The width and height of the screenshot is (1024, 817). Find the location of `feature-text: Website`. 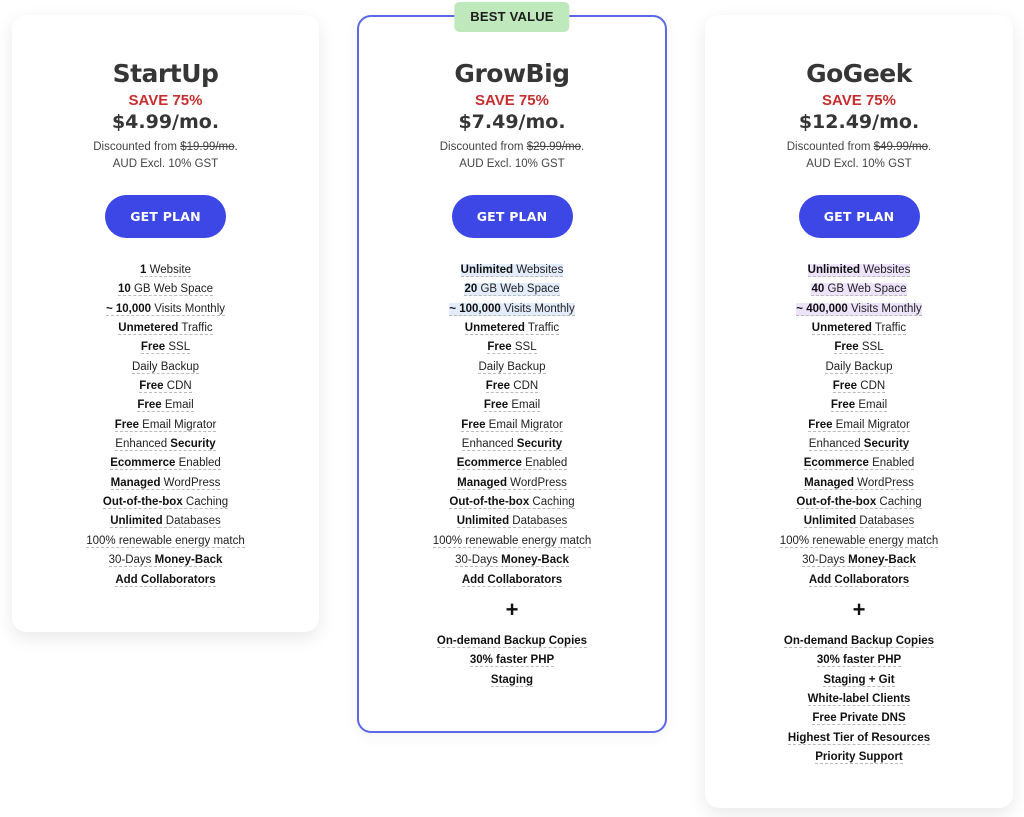

feature-text: Website is located at coordinates (168, 270).